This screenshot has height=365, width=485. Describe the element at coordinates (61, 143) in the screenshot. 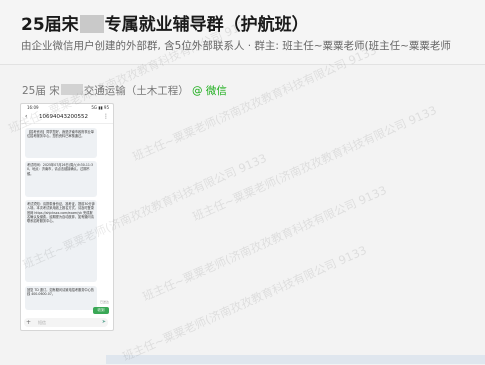

I see `sms-bubble: 【招考资讯】同学您好，我是济南市政府事业单位招考服务中心，您的资料已审核通过。` at that location.